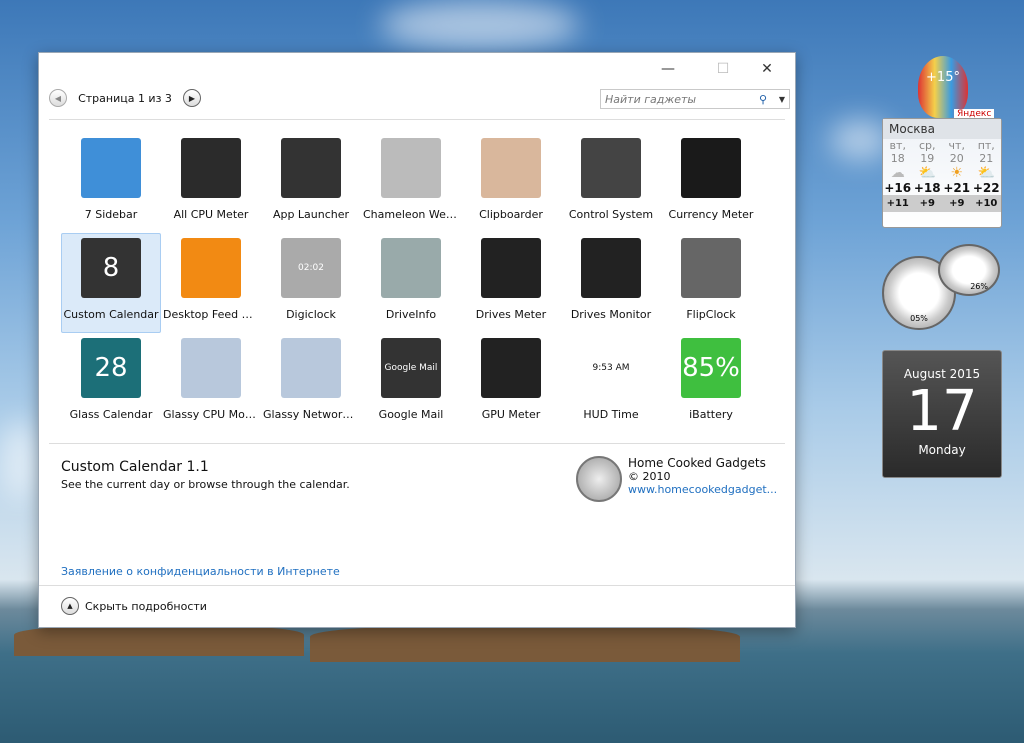 The image size is (1024, 743). I want to click on gadget-item: Control System, so click(611, 183).